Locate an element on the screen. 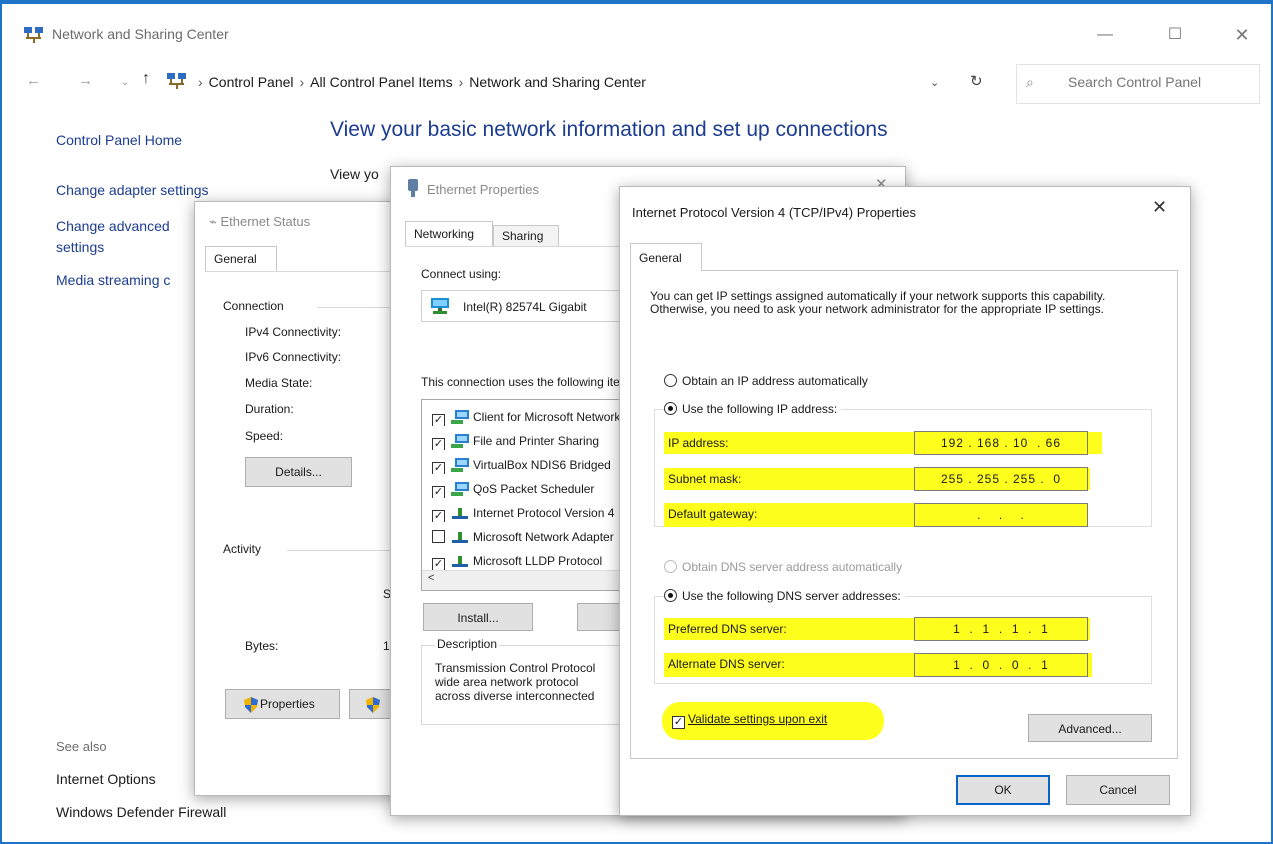 The height and width of the screenshot is (844, 1273). dialog-title: Ethernet Properties is located at coordinates (483, 189).